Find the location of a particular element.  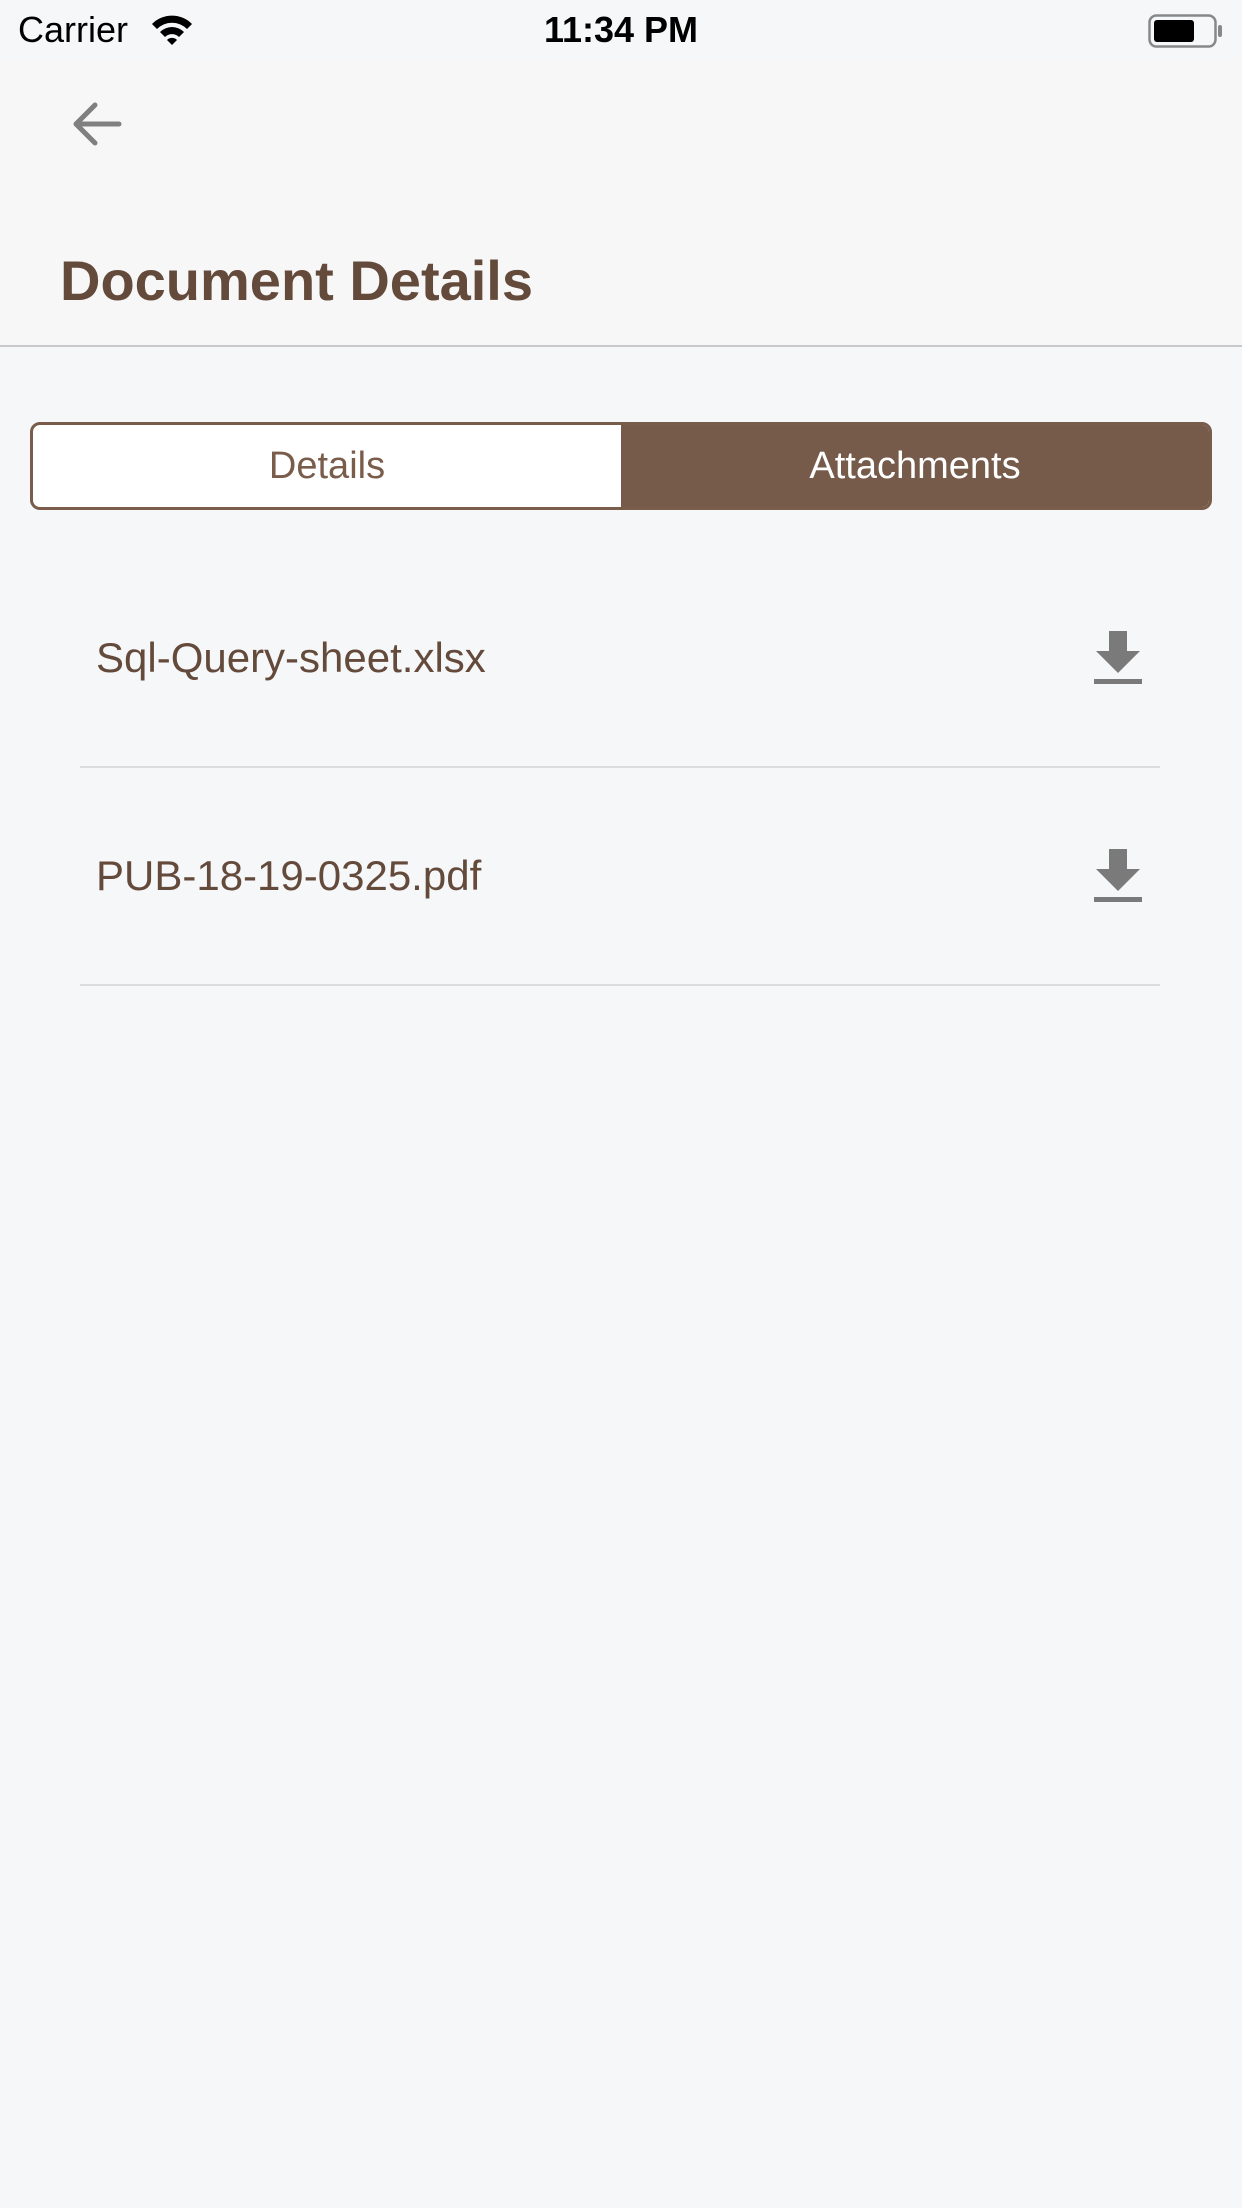

attachment-item: PUB-18-19-0325.pdf is located at coordinates (620, 877).